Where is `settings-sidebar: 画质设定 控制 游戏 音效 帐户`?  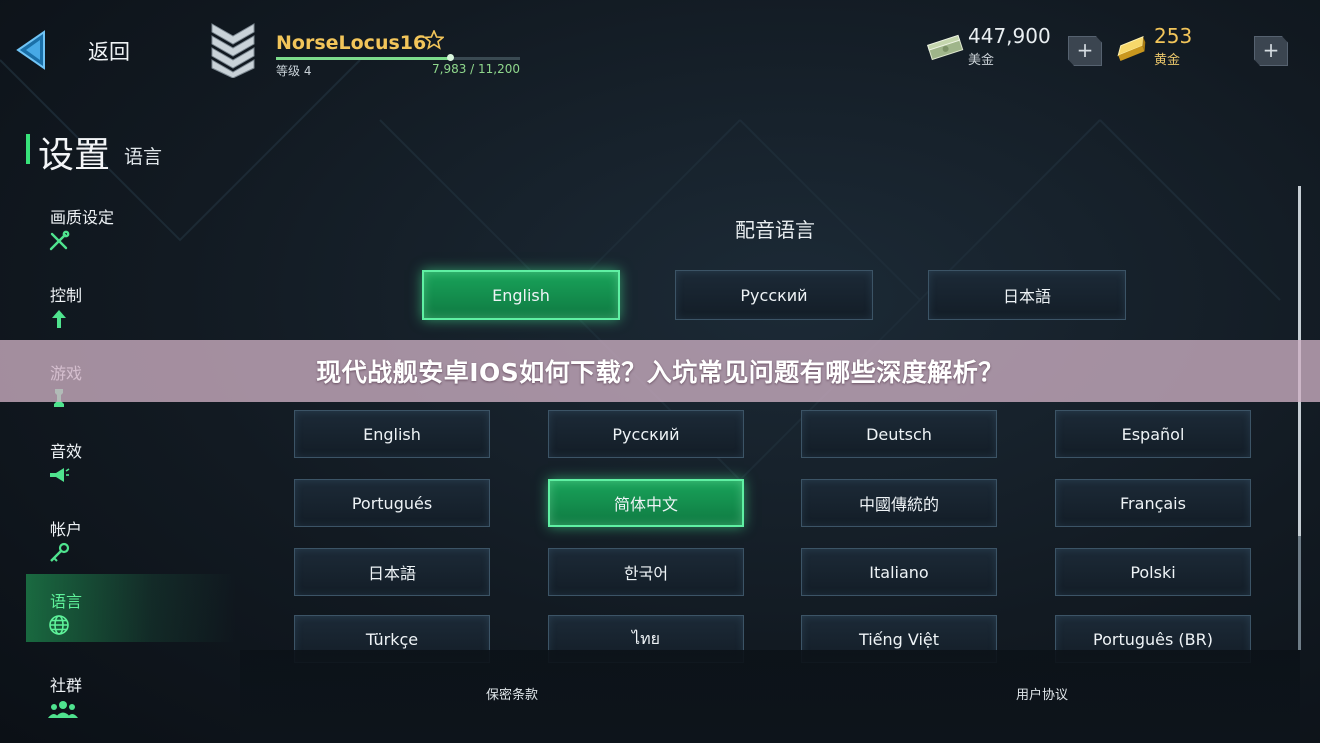 settings-sidebar: 画质设定 控制 游戏 音效 帐户 is located at coordinates (131, 460).